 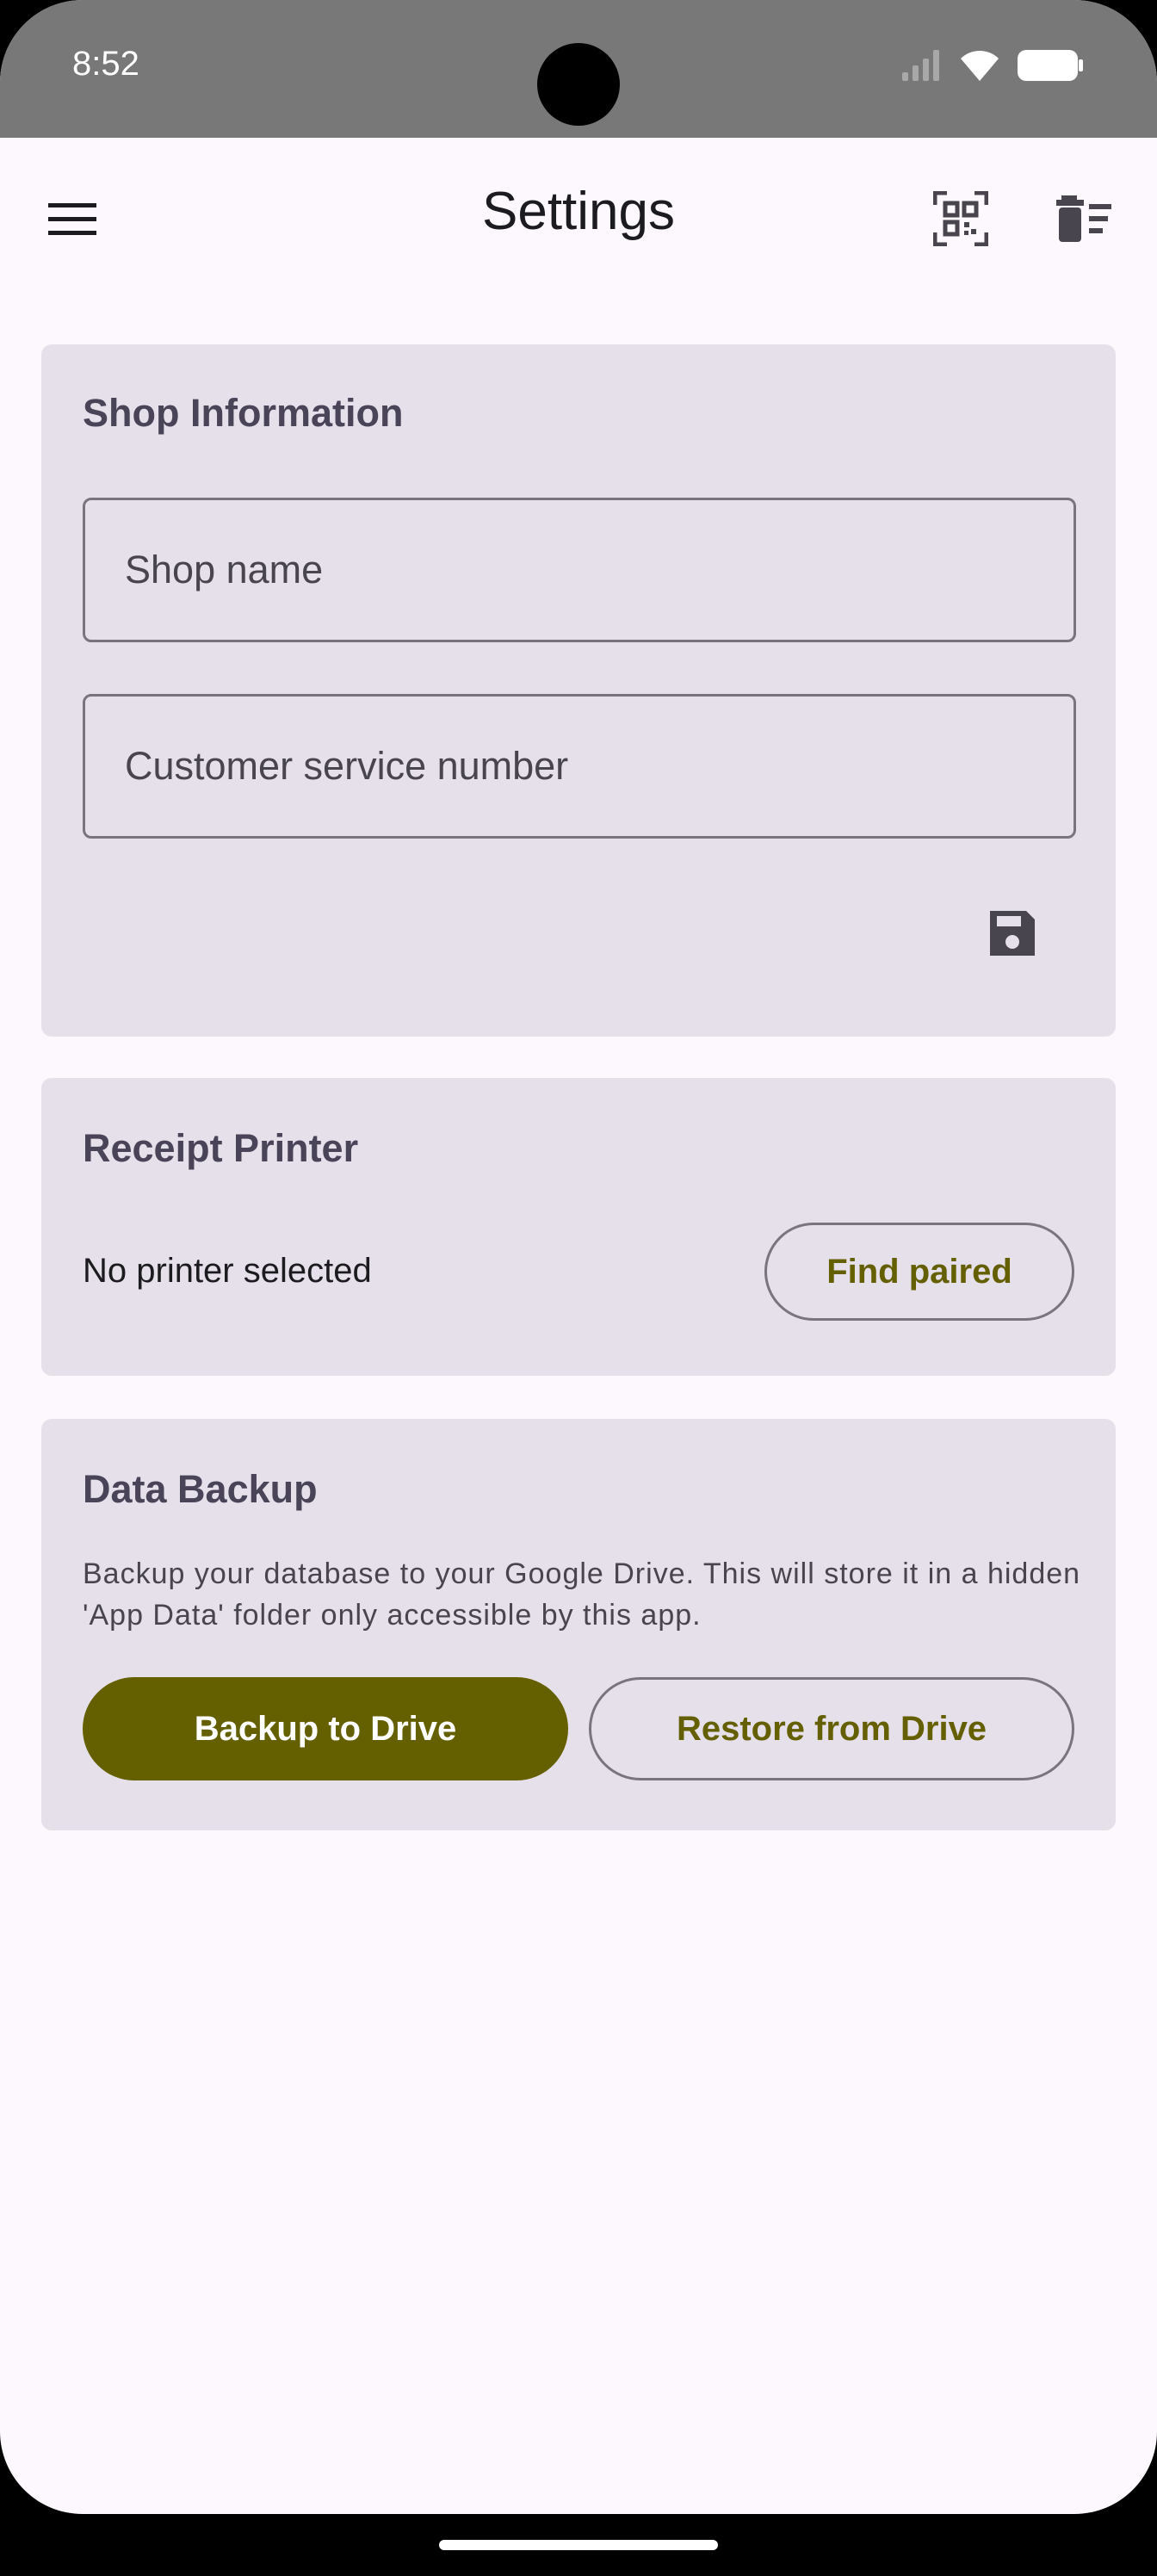 What do you see at coordinates (832, 1729) in the screenshot?
I see `restore-from-drive-button: Restore from Drive` at bounding box center [832, 1729].